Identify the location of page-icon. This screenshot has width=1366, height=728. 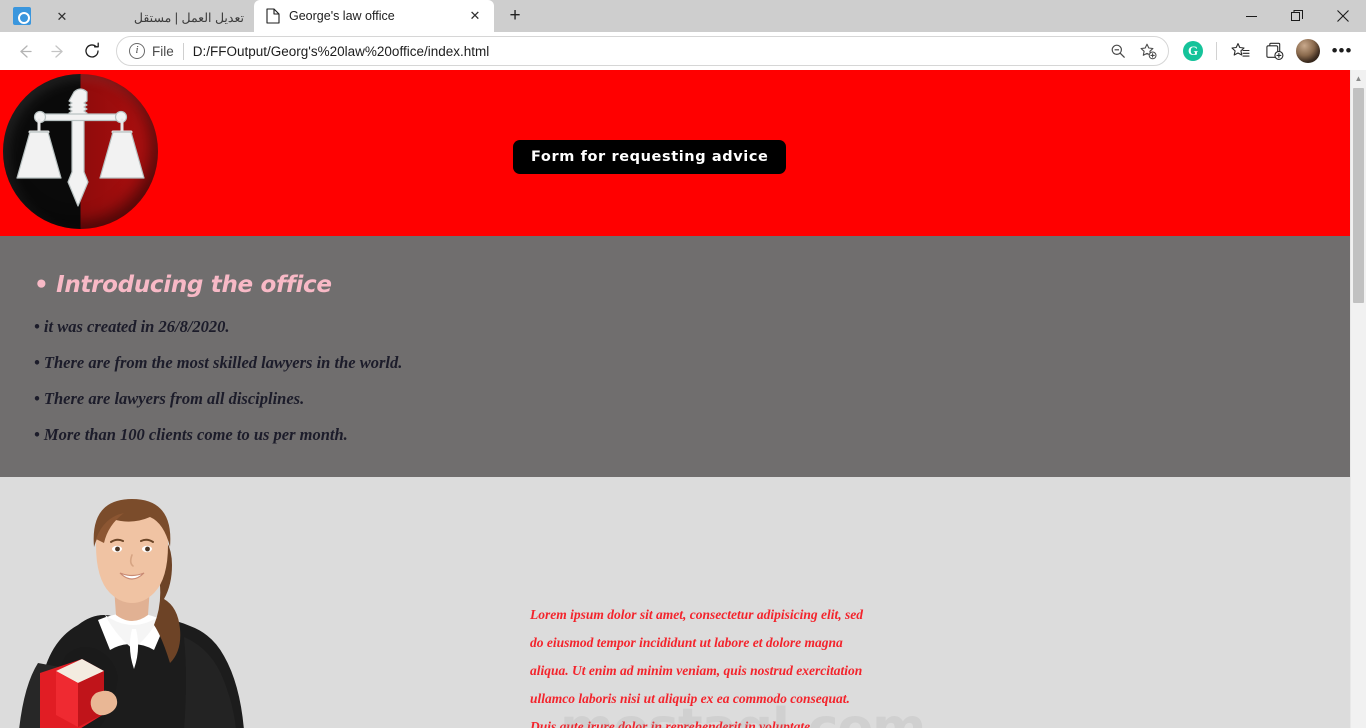
(273, 16).